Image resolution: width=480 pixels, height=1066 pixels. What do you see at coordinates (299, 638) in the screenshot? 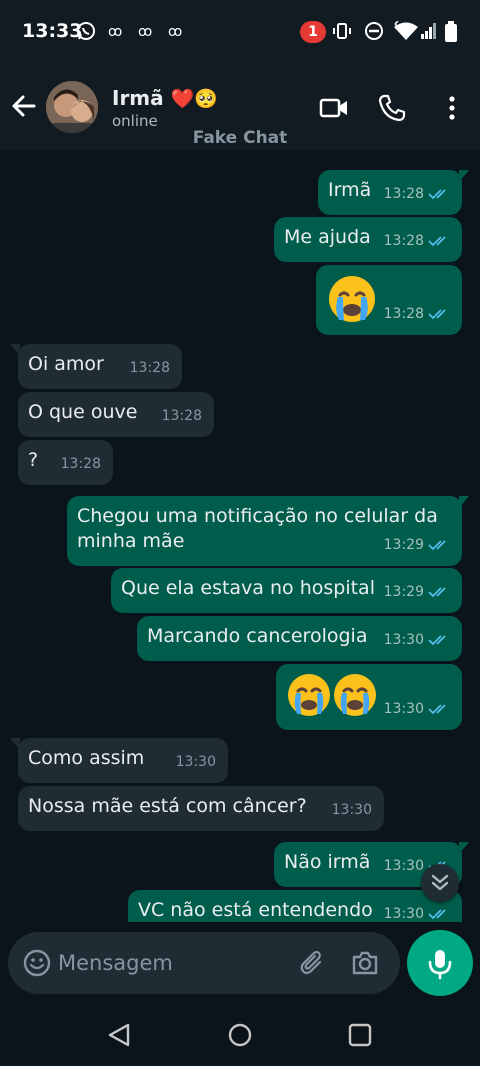
I see `outgoing-message: Marcando cancerologia 13:30` at bounding box center [299, 638].